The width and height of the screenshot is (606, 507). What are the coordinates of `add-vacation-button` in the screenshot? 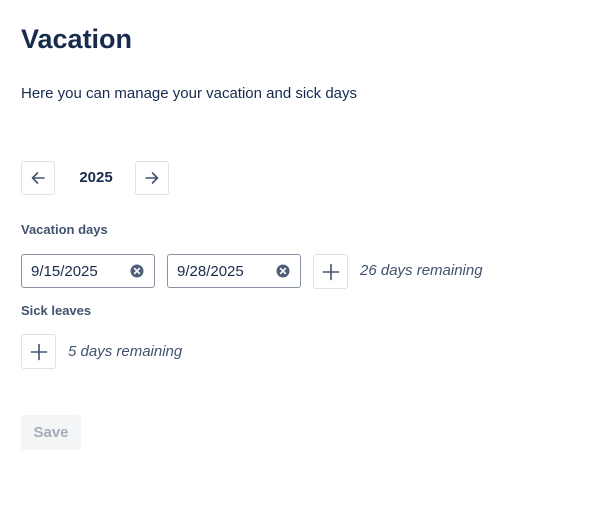 It's located at (330, 271).